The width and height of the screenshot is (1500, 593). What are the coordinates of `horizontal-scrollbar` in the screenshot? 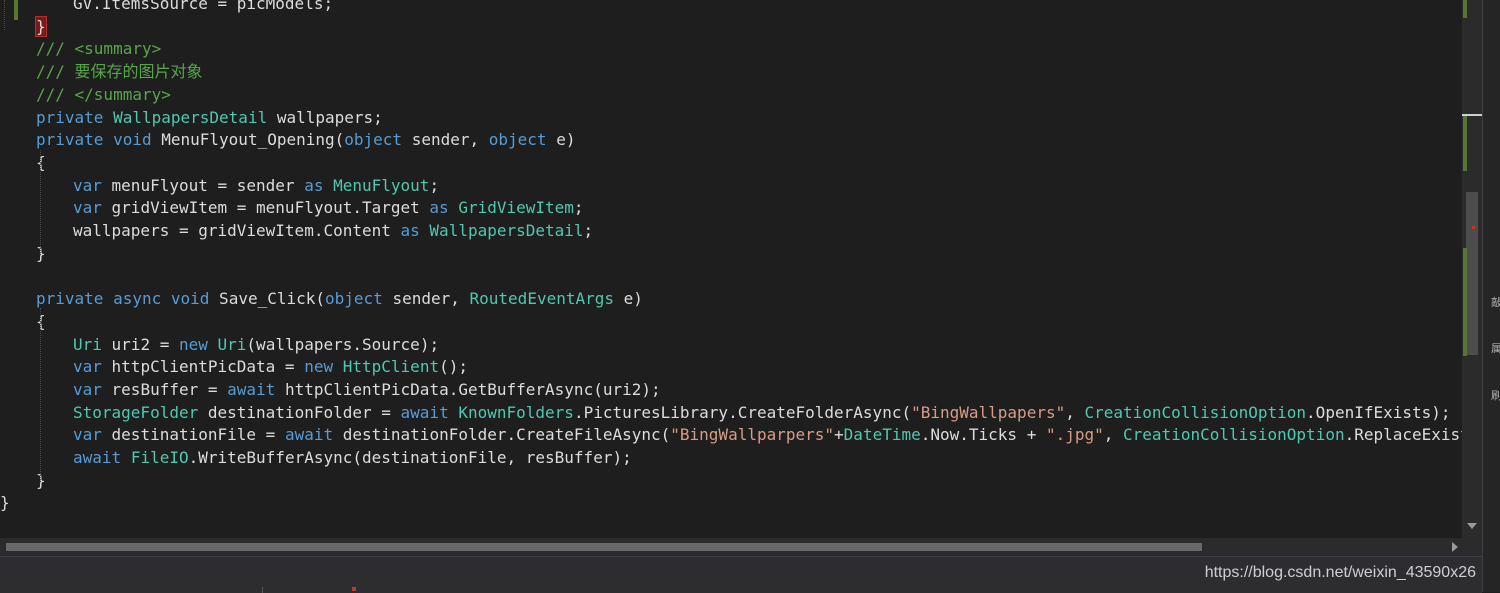 It's located at (741, 547).